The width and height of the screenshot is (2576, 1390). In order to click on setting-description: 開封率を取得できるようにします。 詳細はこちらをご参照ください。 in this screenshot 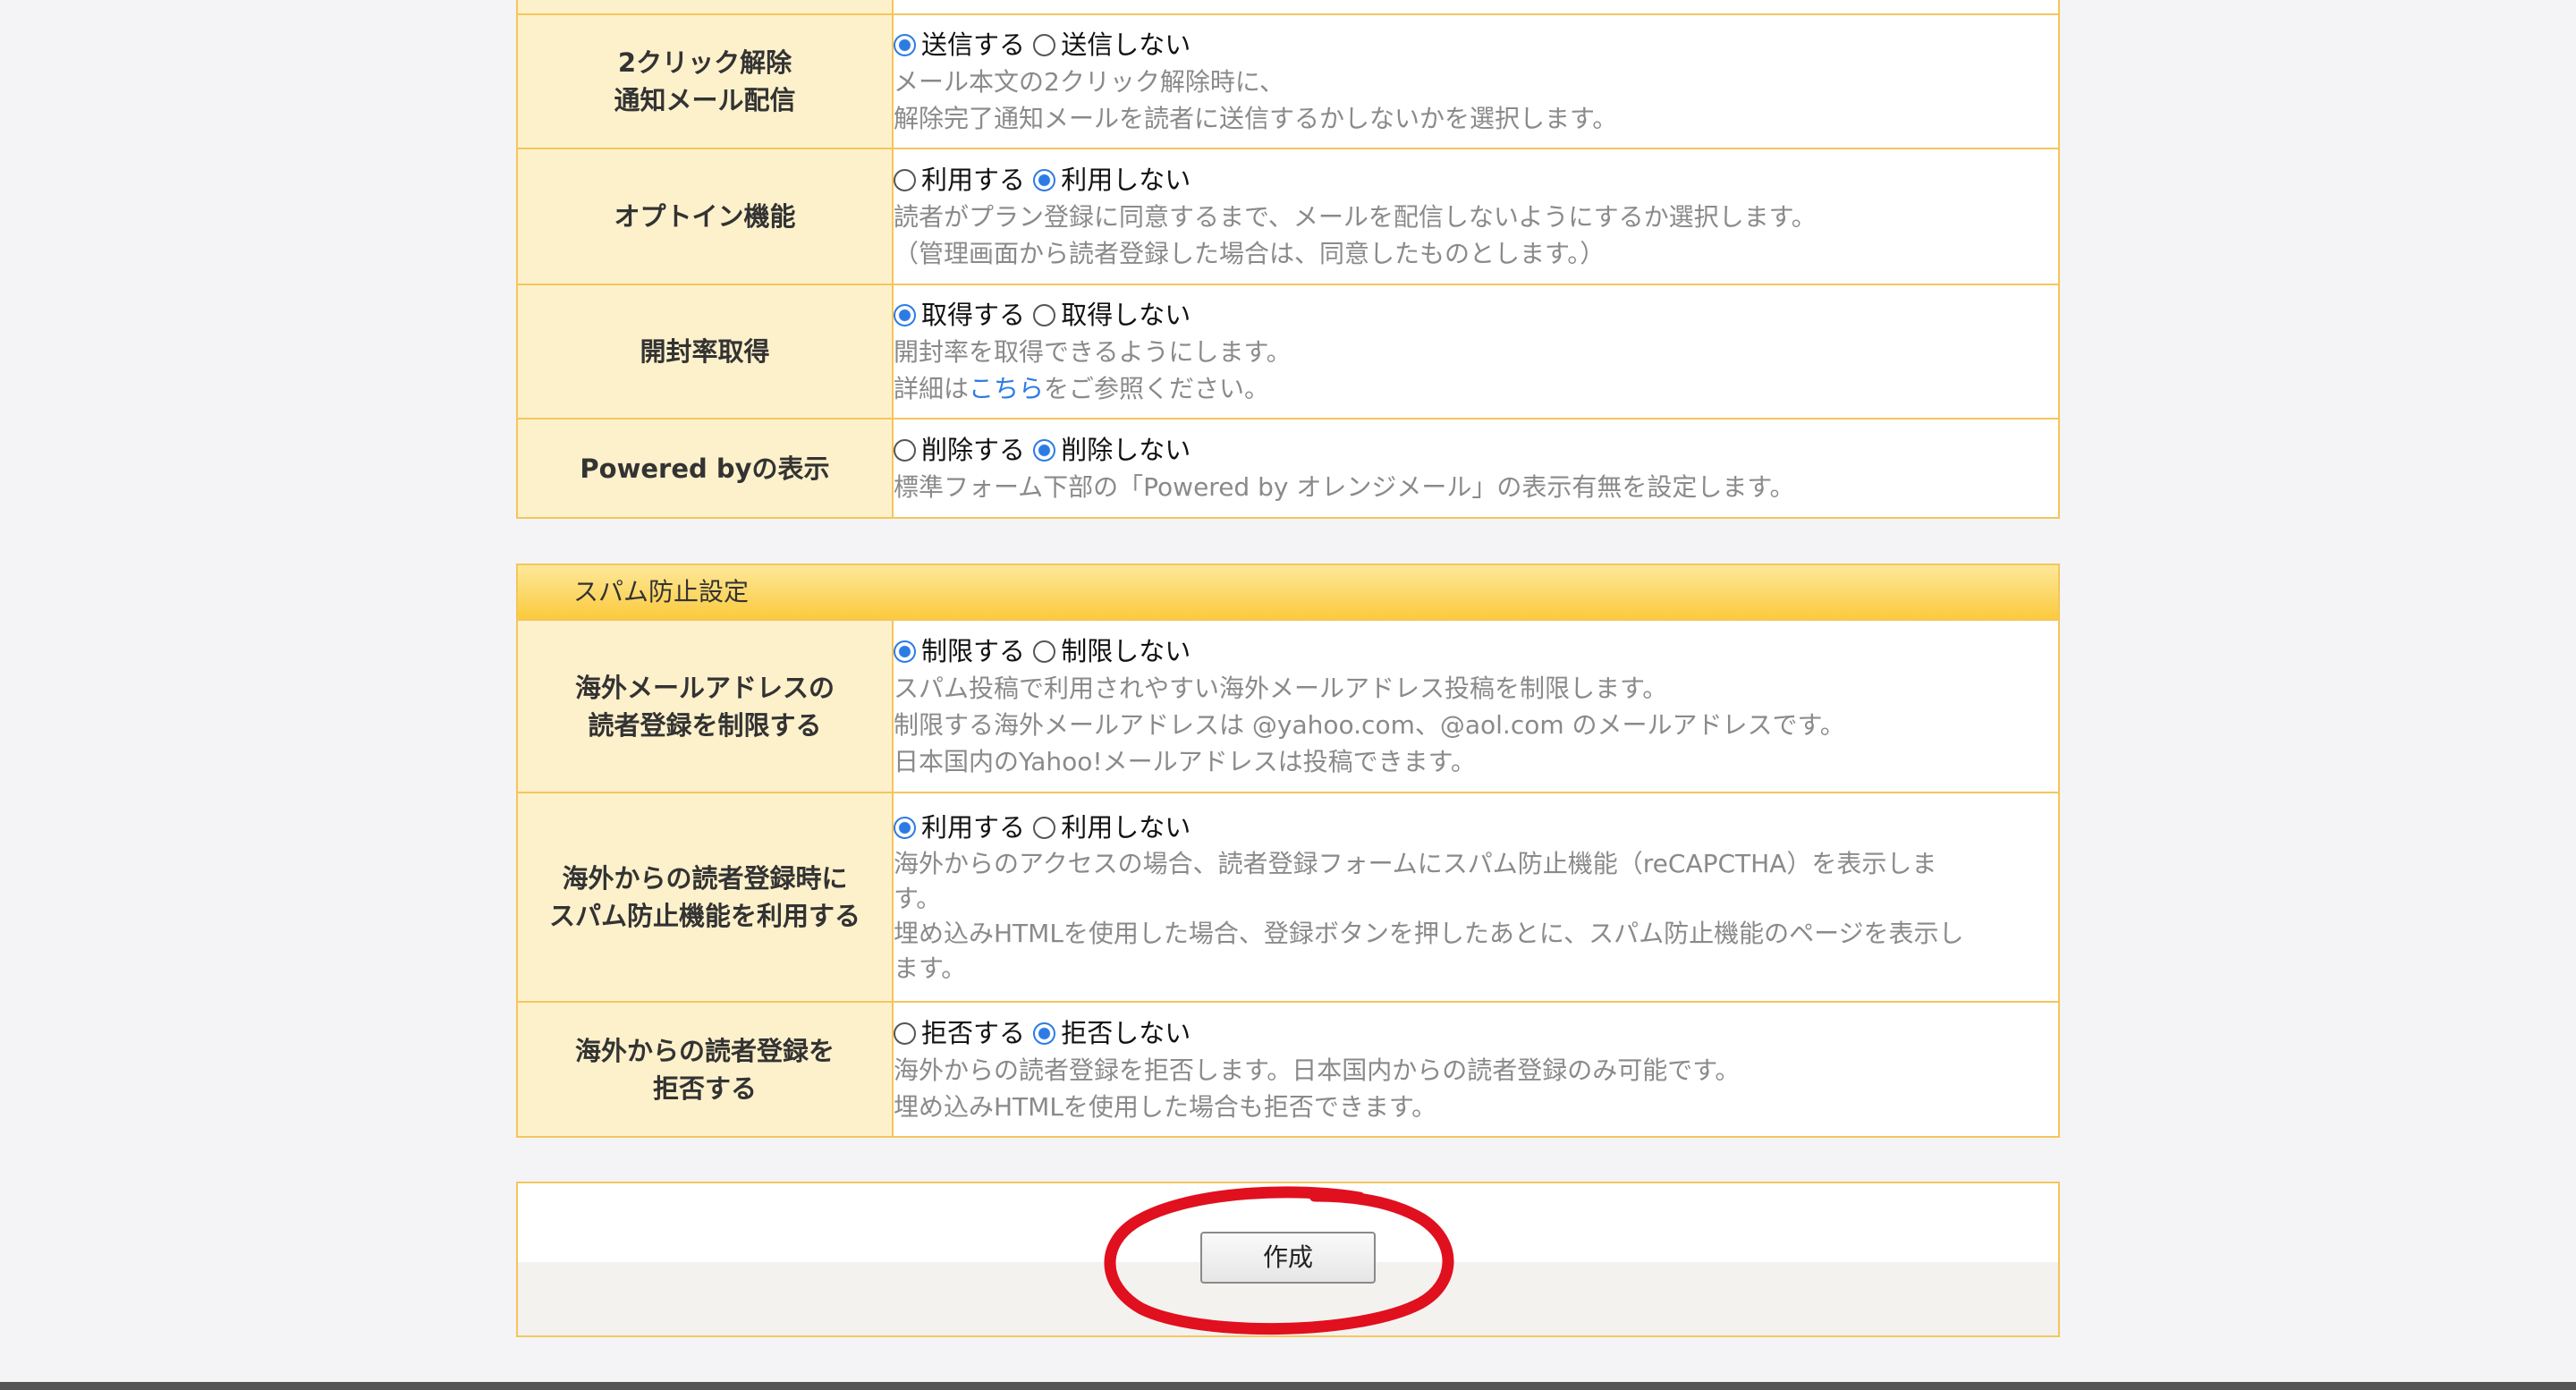, I will do `click(1093, 370)`.